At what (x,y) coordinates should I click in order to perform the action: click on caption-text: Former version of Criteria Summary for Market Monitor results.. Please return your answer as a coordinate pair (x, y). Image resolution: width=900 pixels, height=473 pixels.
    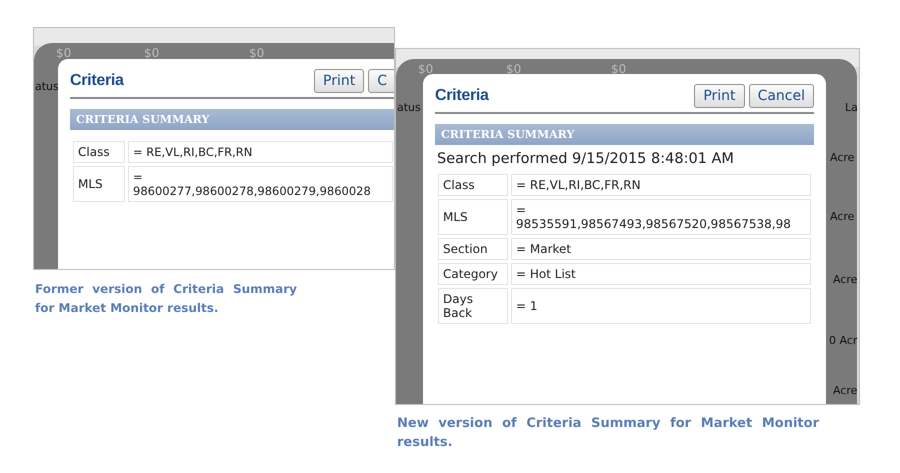
    Looking at the image, I should click on (166, 299).